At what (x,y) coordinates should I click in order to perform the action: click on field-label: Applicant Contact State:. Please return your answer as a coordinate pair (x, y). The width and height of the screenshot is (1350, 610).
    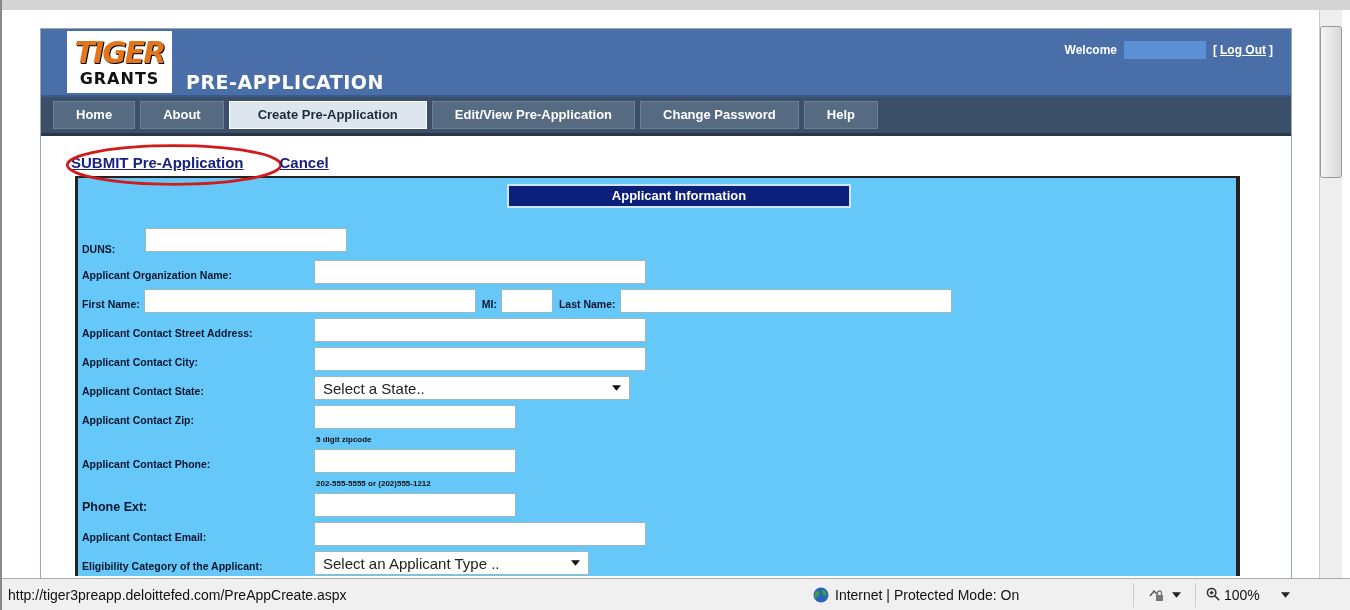
    Looking at the image, I should click on (143, 390).